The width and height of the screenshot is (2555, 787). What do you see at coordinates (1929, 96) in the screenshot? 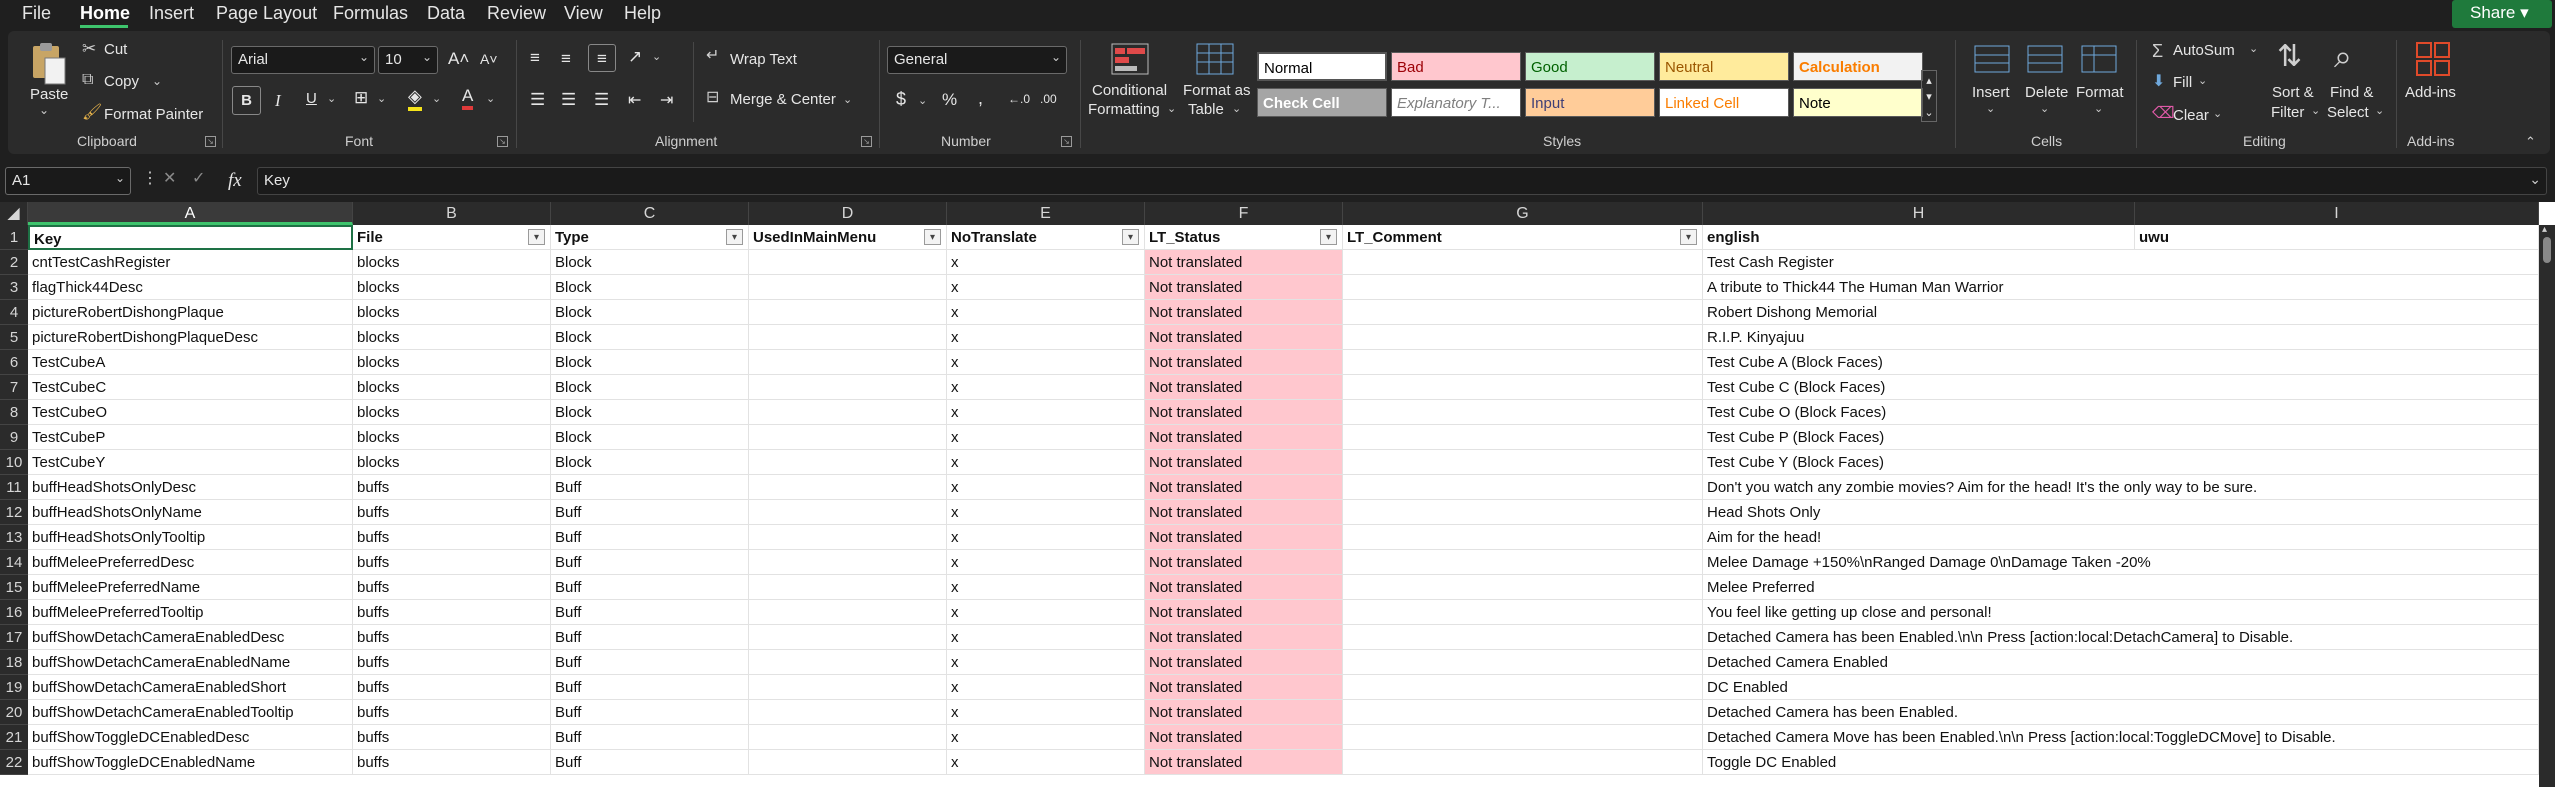
I see `styles-scroll: ▴ ▾ ⌄` at bounding box center [1929, 96].